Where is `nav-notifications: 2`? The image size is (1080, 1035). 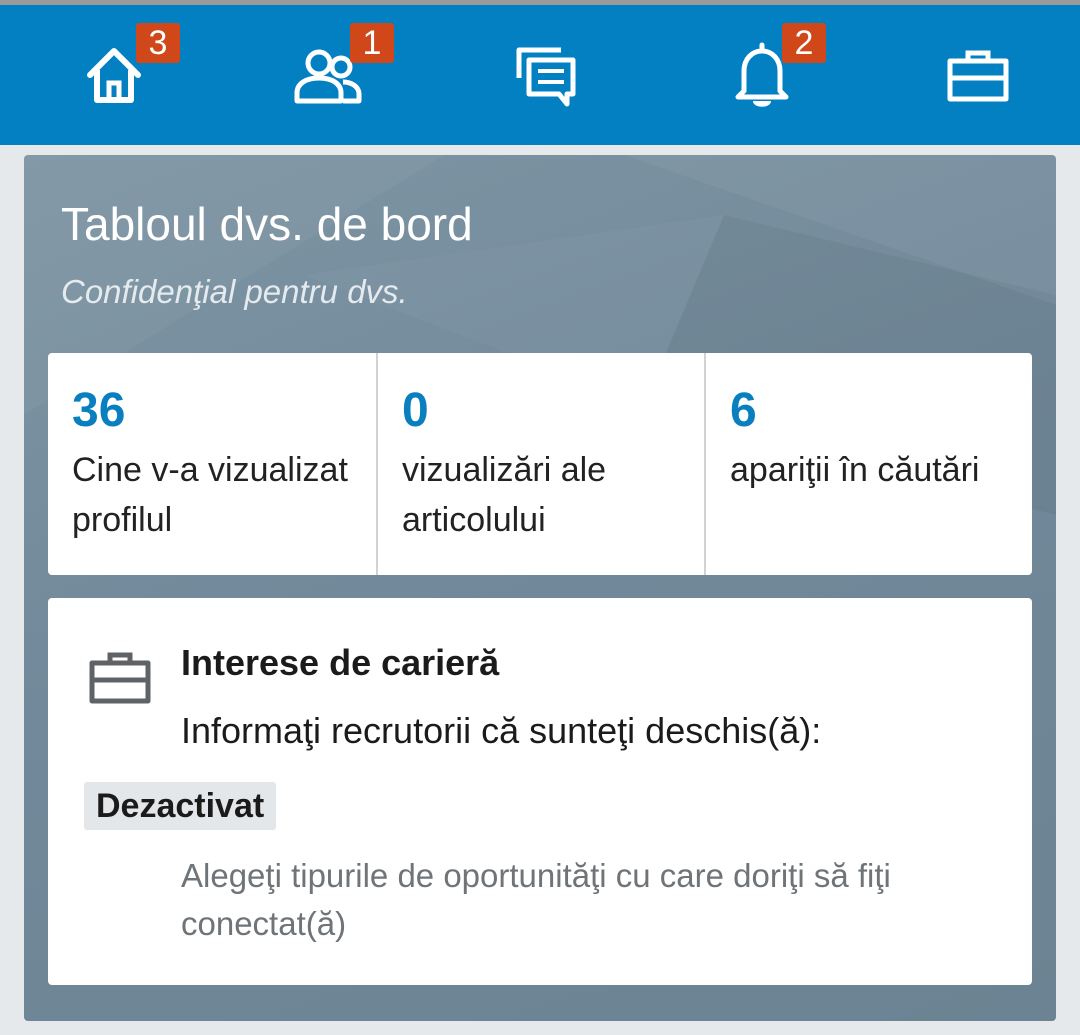
nav-notifications: 2 is located at coordinates (764, 75).